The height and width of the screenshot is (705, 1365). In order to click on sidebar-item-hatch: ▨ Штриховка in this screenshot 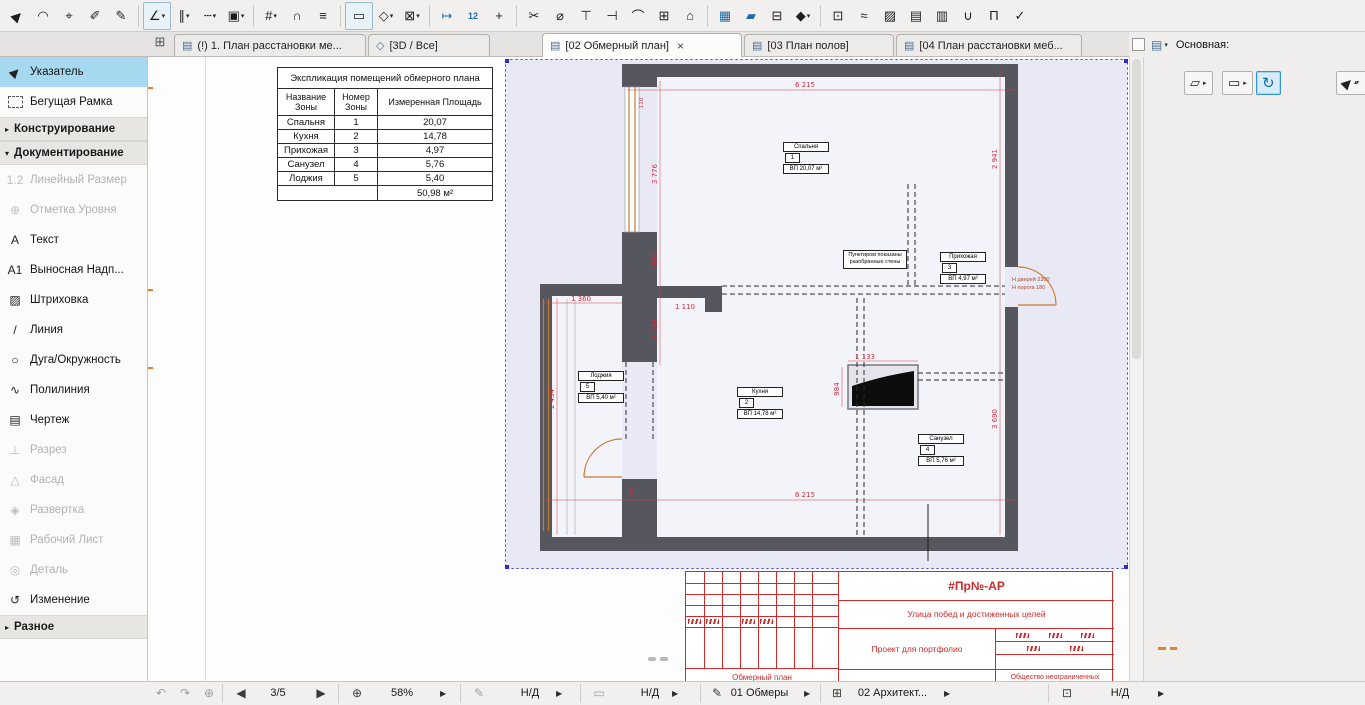, I will do `click(73, 300)`.